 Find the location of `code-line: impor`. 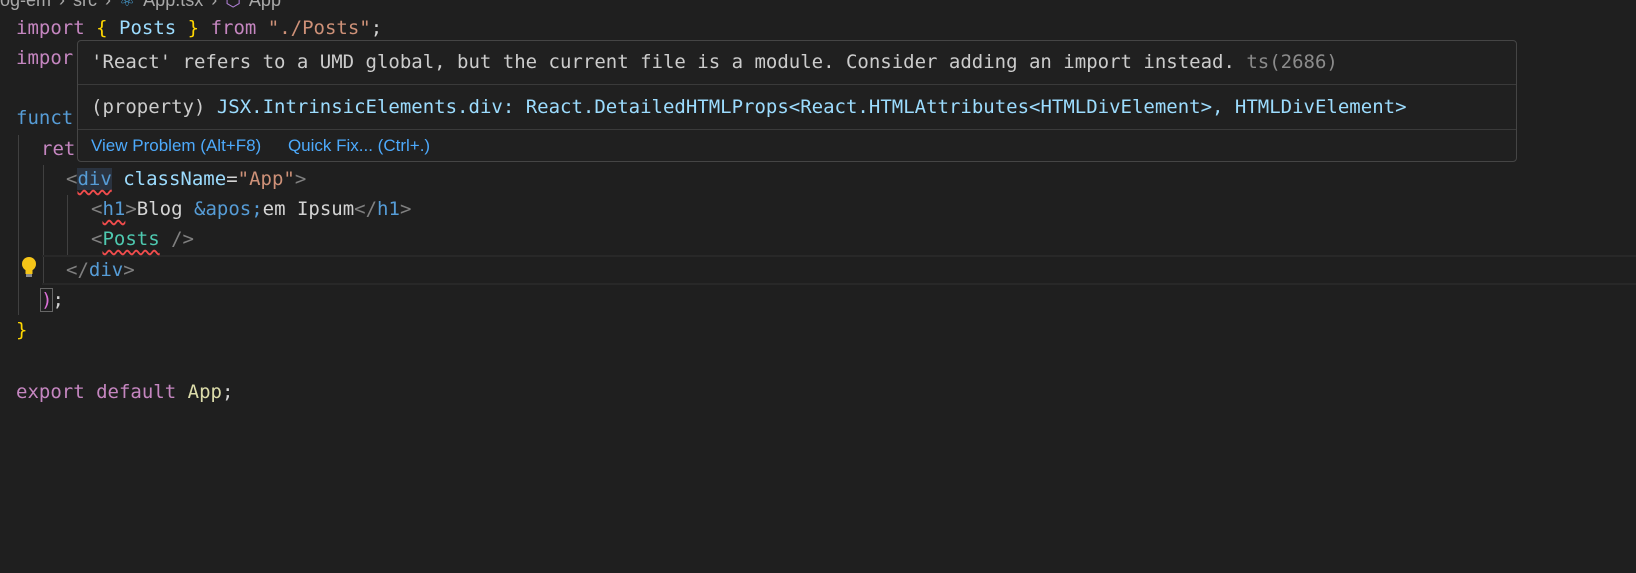

code-line: impor is located at coordinates (44, 58).